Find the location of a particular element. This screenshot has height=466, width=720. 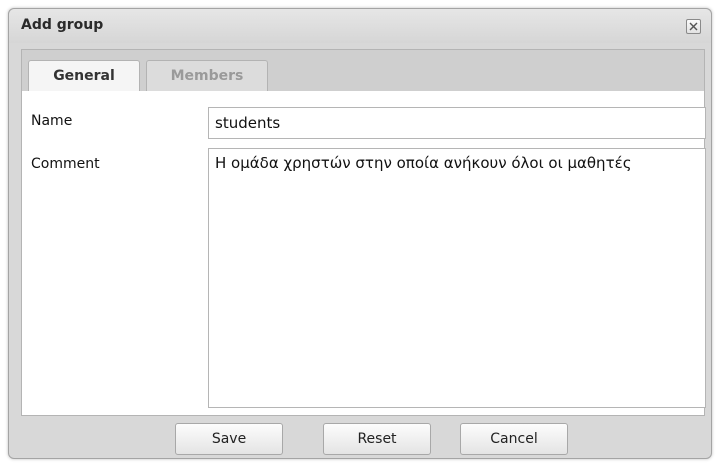

comment-label: Comment is located at coordinates (65, 164).